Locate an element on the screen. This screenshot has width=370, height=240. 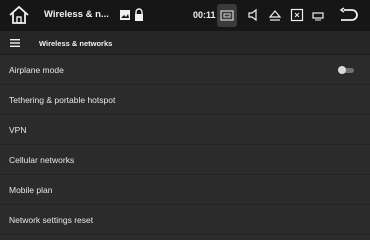
settings-item-label: Airplane mode is located at coordinates (36, 70).